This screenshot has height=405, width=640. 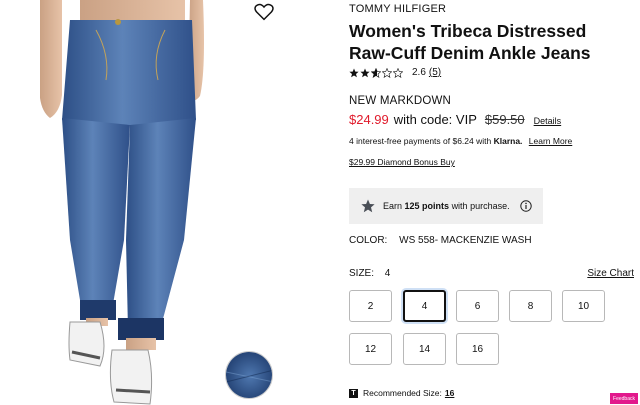 What do you see at coordinates (465, 240) in the screenshot?
I see `color-value: WS 558- MACKENZIE WASH` at bounding box center [465, 240].